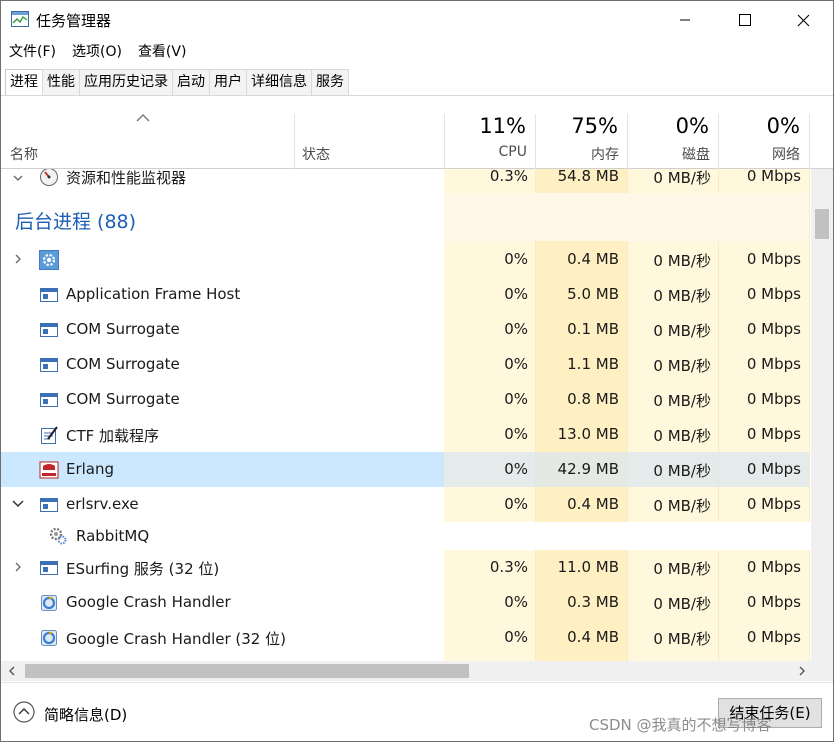 Image resolution: width=834 pixels, height=742 pixels. I want to click on horizontal-scrollbar, so click(417, 671).